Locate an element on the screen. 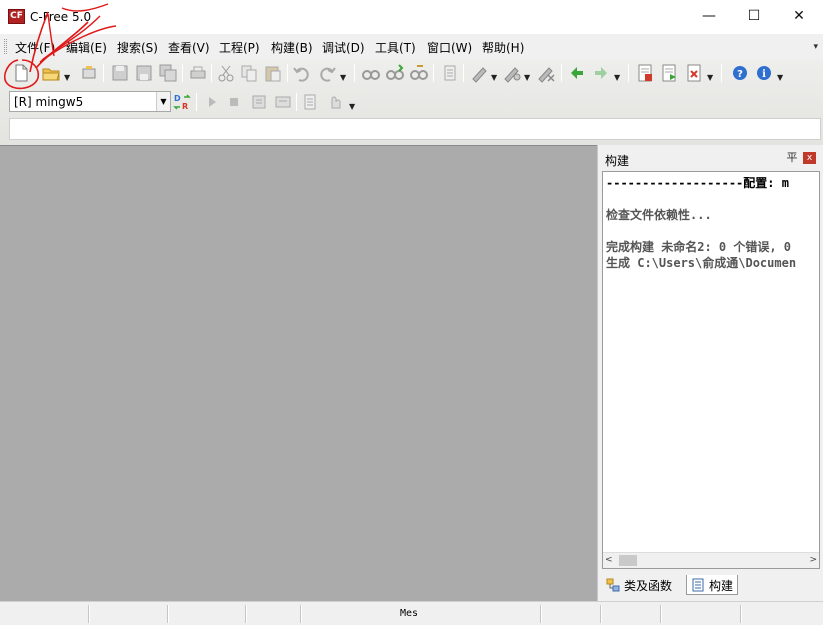 This screenshot has width=823, height=625. redo-dropdown-chevron: ▼ is located at coordinates (343, 77).